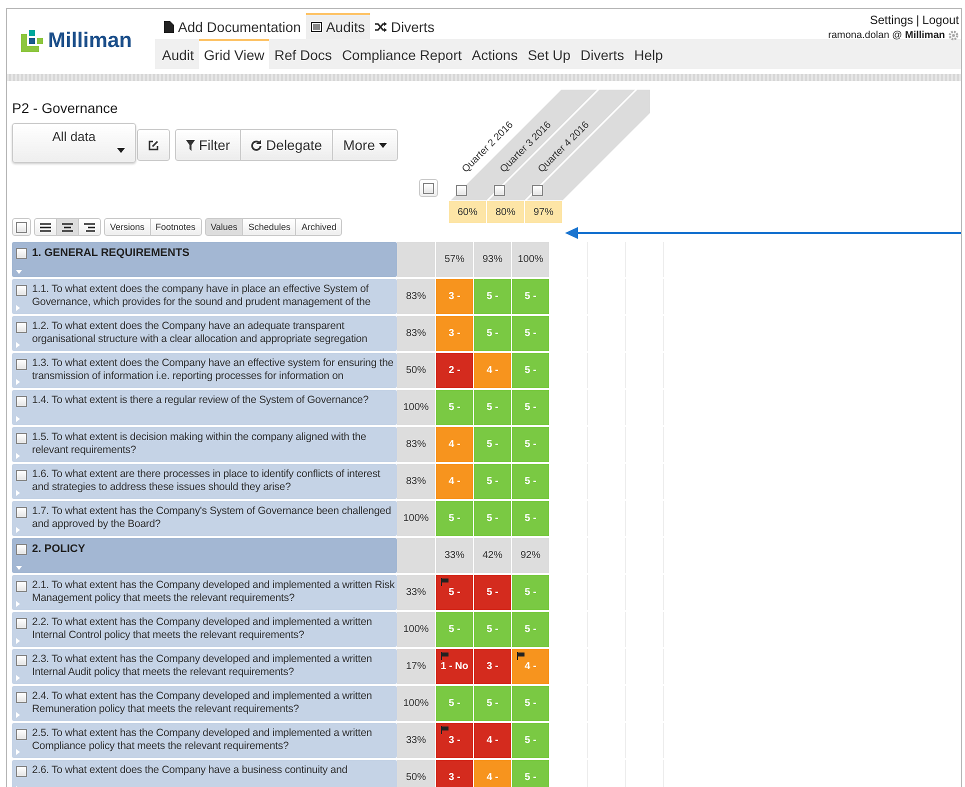 Image resolution: width=965 pixels, height=787 pixels. Describe the element at coordinates (232, 26) in the screenshot. I see `nav-tab: Add Documentation` at that location.